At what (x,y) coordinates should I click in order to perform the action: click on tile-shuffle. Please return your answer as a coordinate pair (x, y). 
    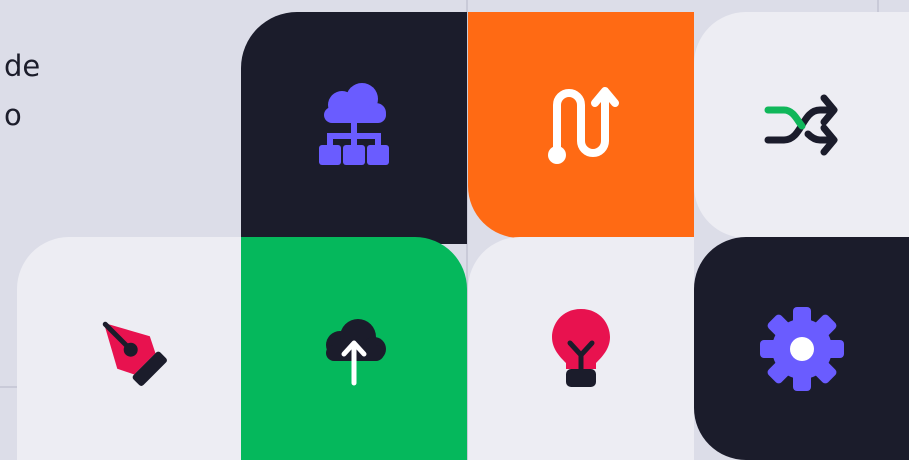
    Looking at the image, I should click on (801, 125).